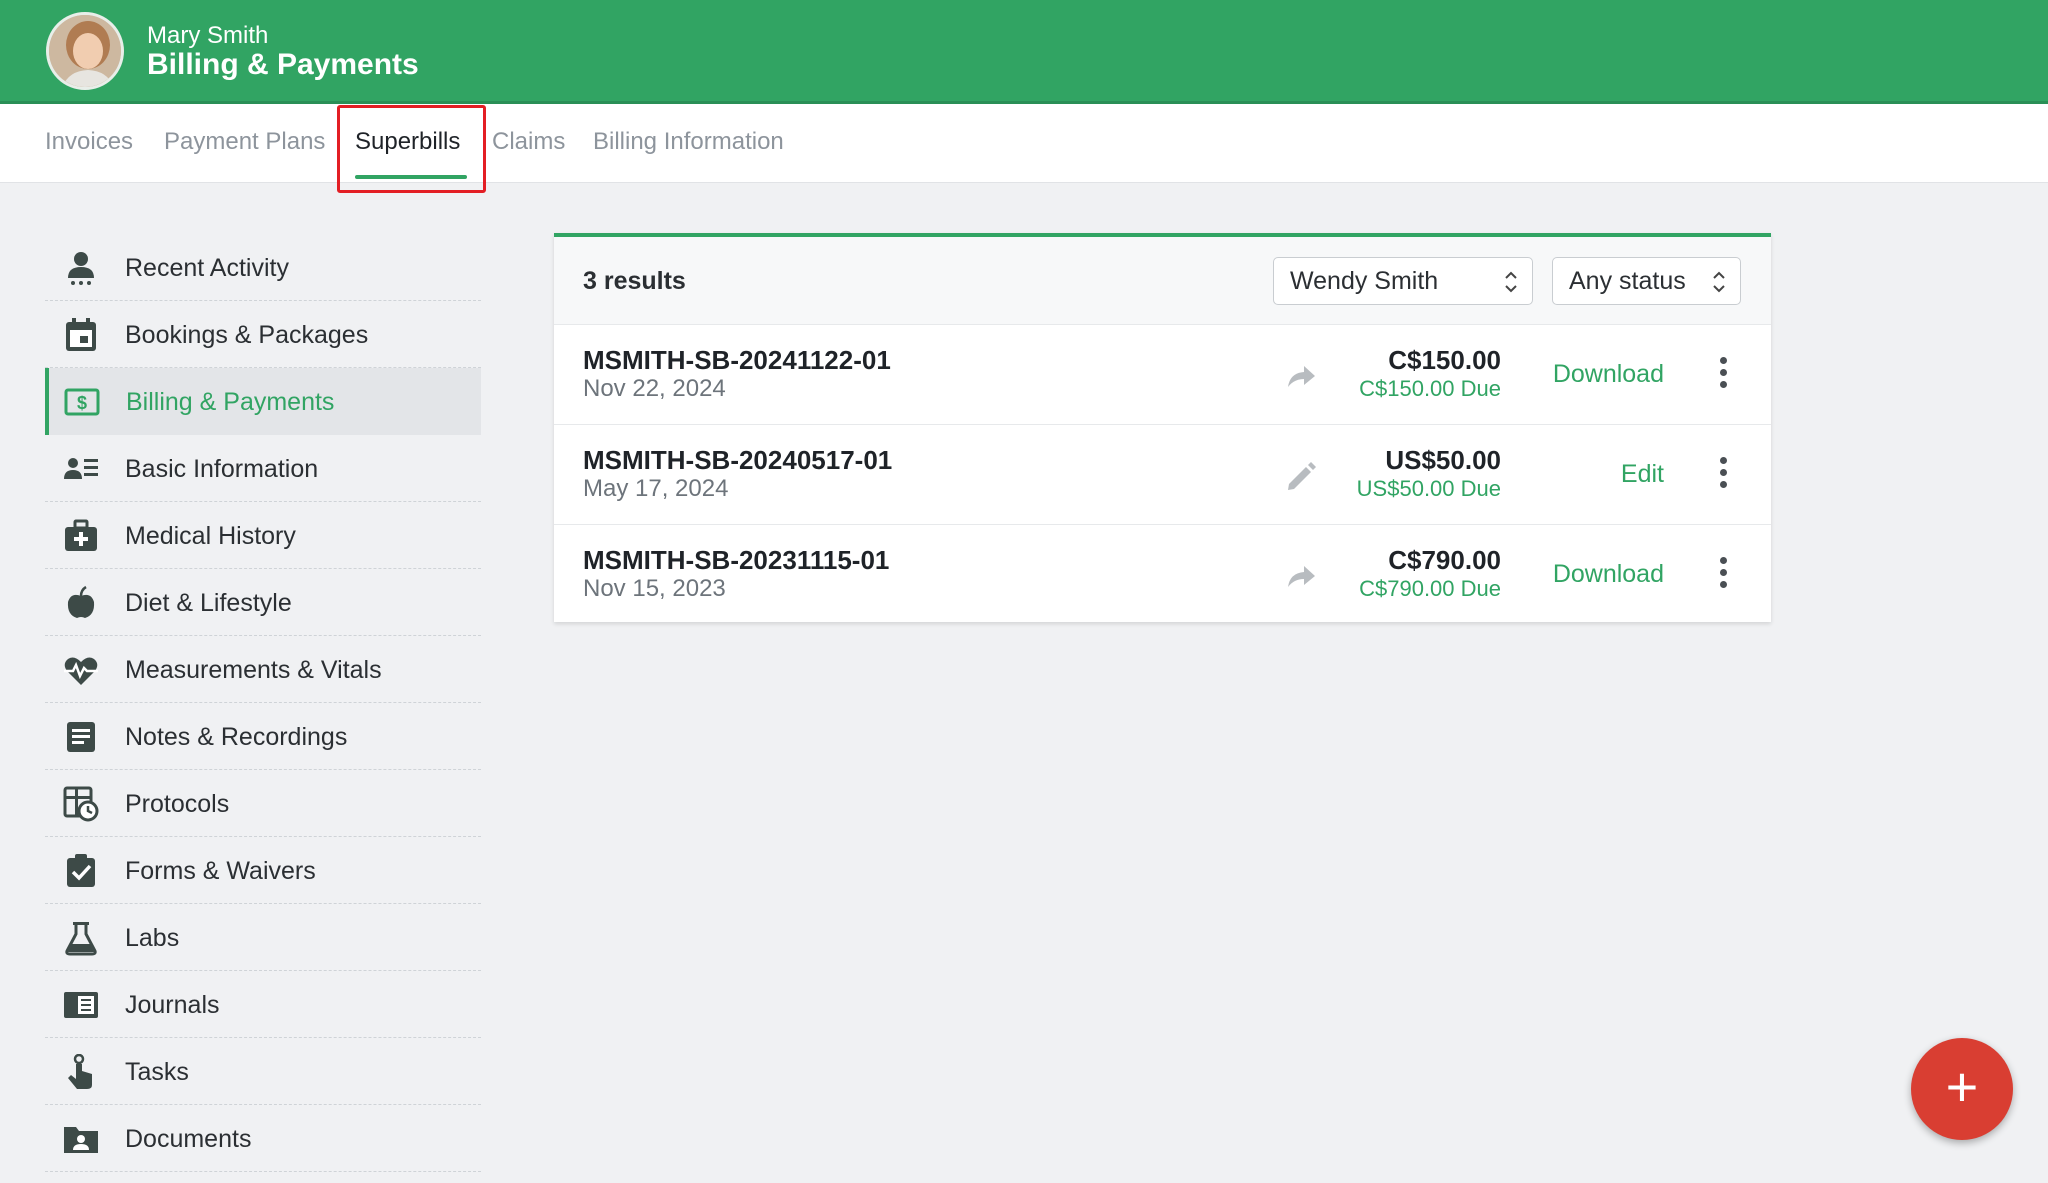  I want to click on sidebar-item-label: Tasks, so click(157, 1072).